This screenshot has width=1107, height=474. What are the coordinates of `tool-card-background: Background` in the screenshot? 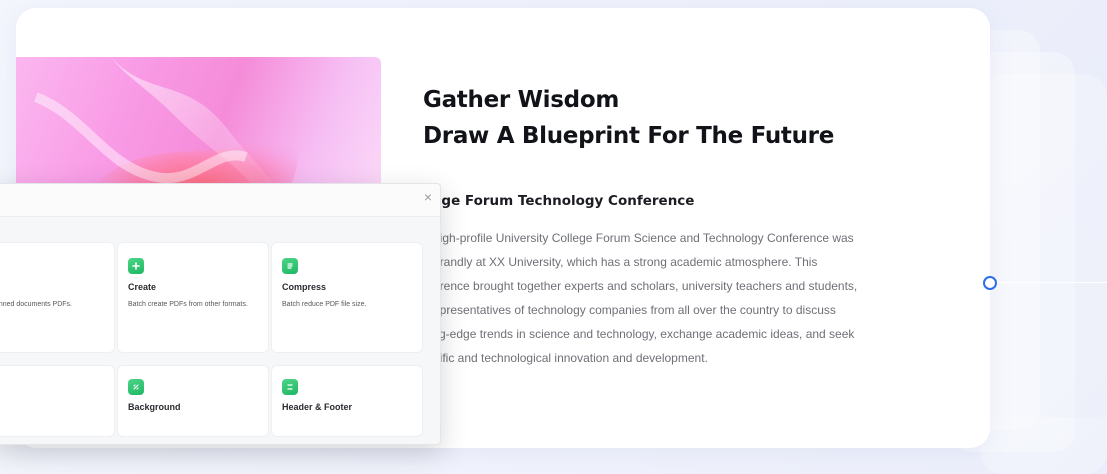 It's located at (193, 401).